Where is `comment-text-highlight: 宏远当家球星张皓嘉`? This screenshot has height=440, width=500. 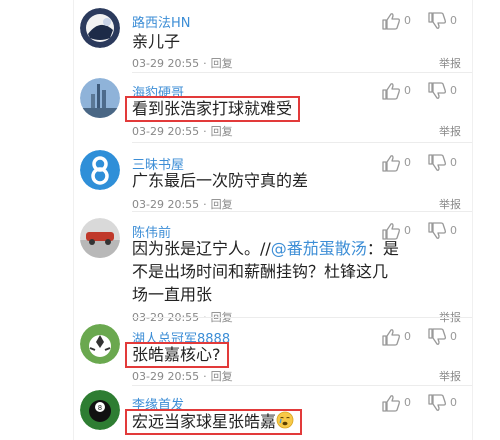 comment-text-highlight: 宏远当家球星张皓嘉 is located at coordinates (214, 422).